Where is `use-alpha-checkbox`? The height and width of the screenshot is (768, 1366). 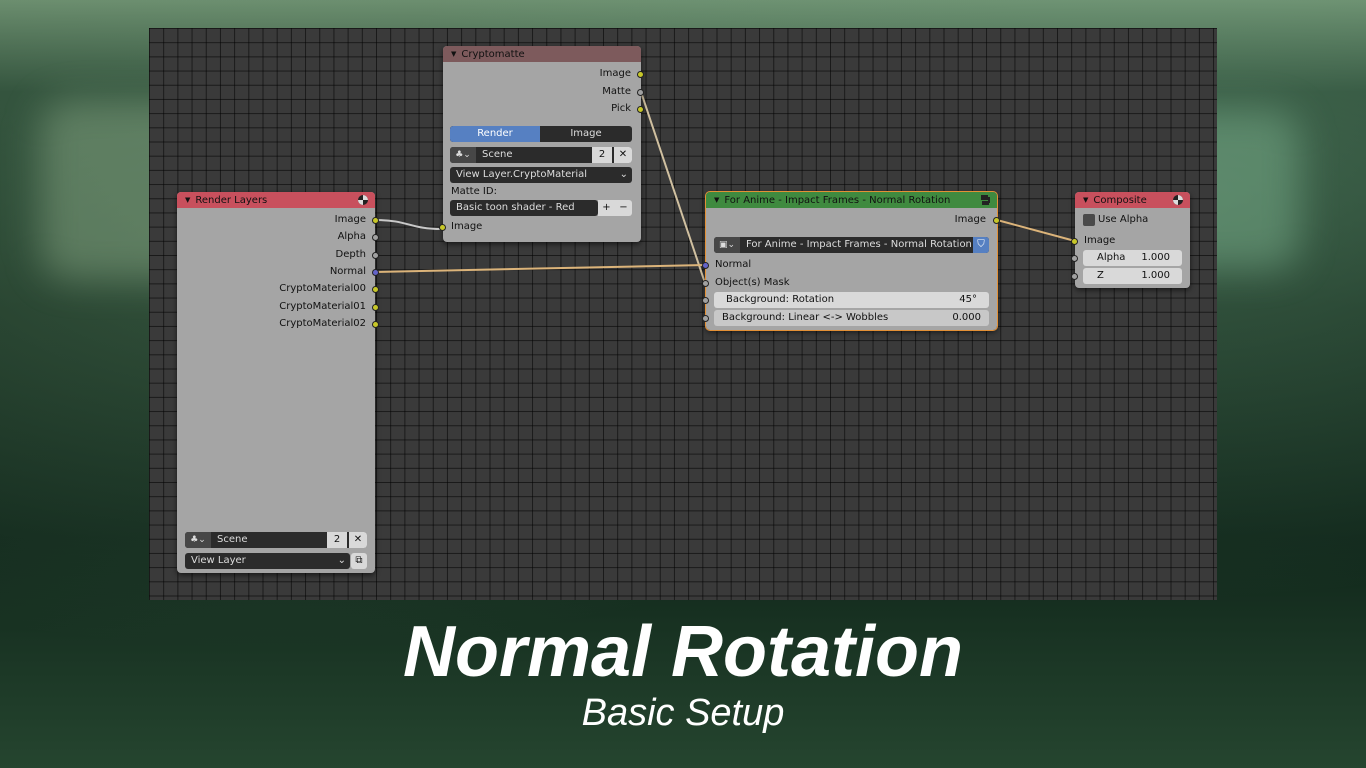 use-alpha-checkbox is located at coordinates (1089, 220).